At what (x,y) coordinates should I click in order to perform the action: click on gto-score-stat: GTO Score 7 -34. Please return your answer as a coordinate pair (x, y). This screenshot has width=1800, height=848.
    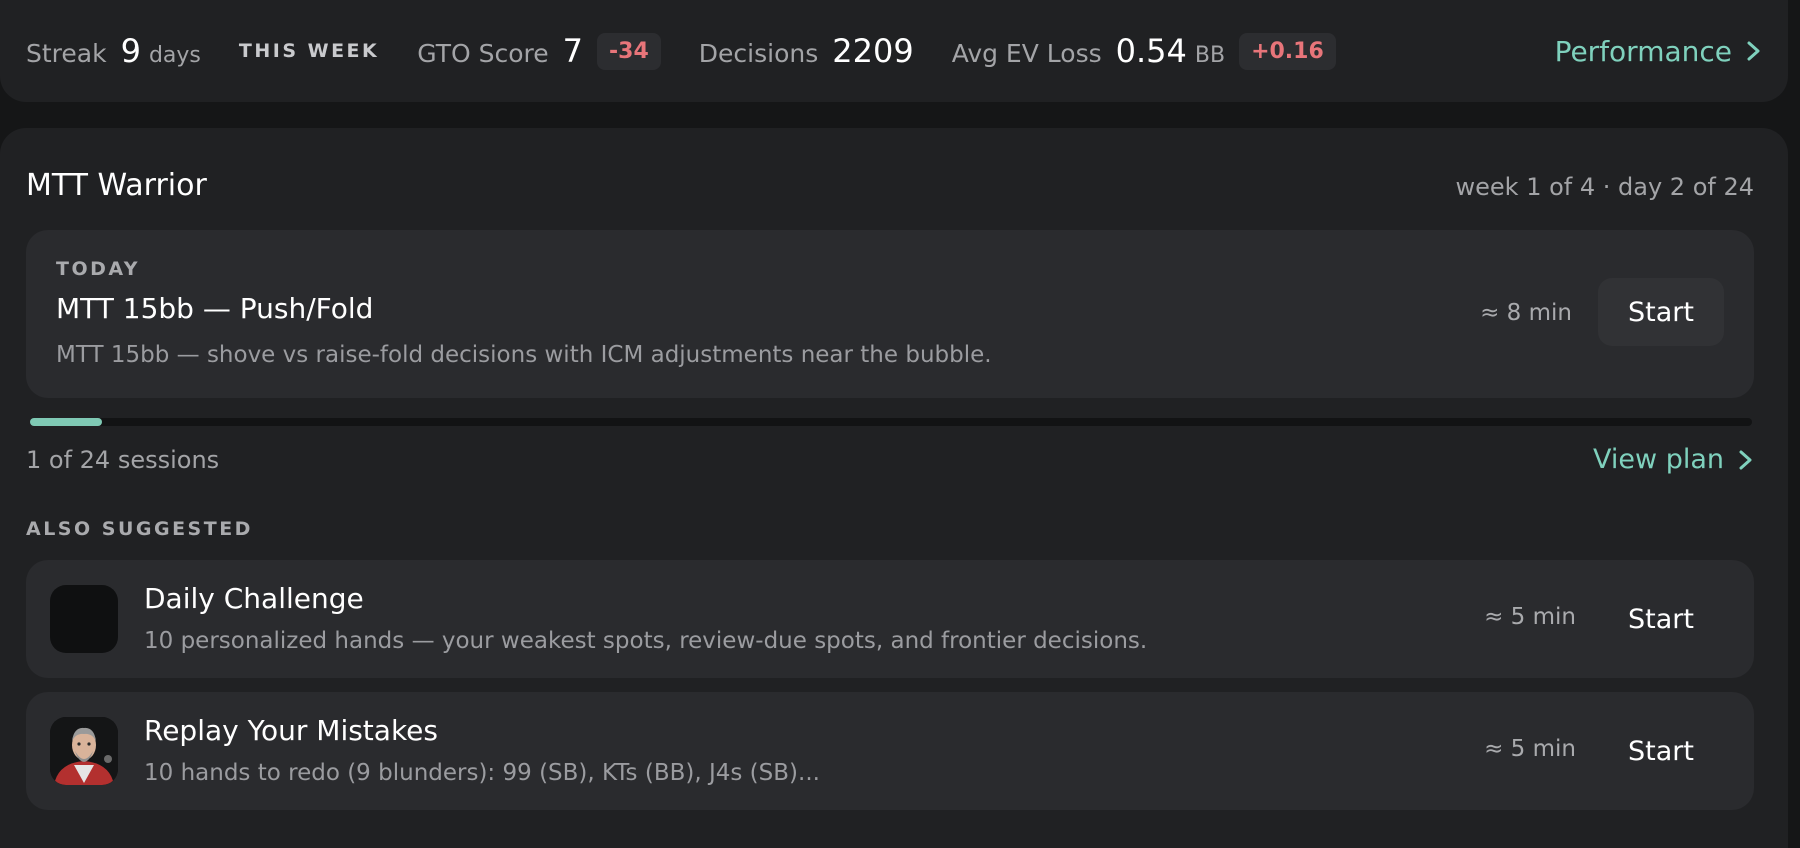
    Looking at the image, I should click on (539, 51).